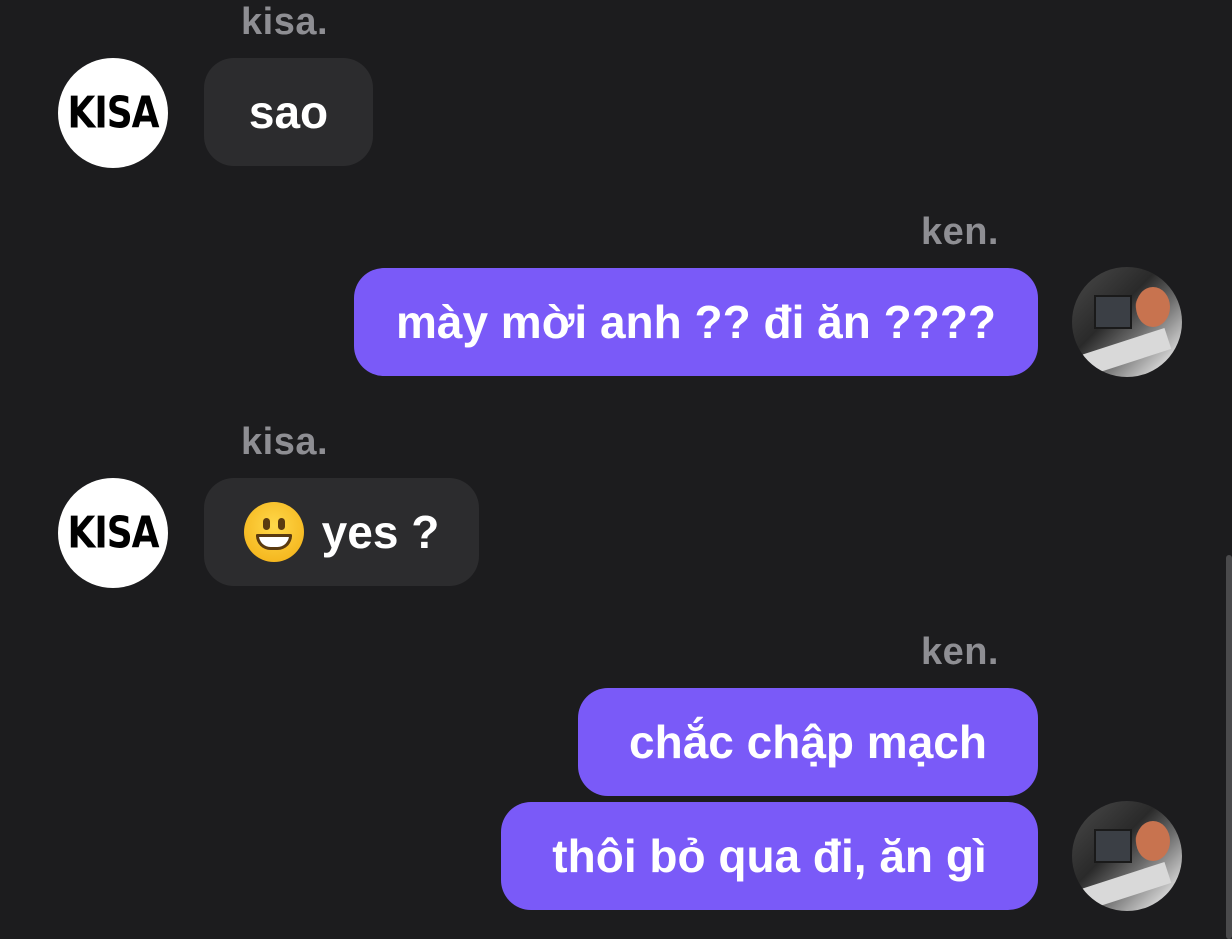 The image size is (1232, 939). I want to click on message-text: thôi bỏ qua đi, ăn gì, so click(769, 856).